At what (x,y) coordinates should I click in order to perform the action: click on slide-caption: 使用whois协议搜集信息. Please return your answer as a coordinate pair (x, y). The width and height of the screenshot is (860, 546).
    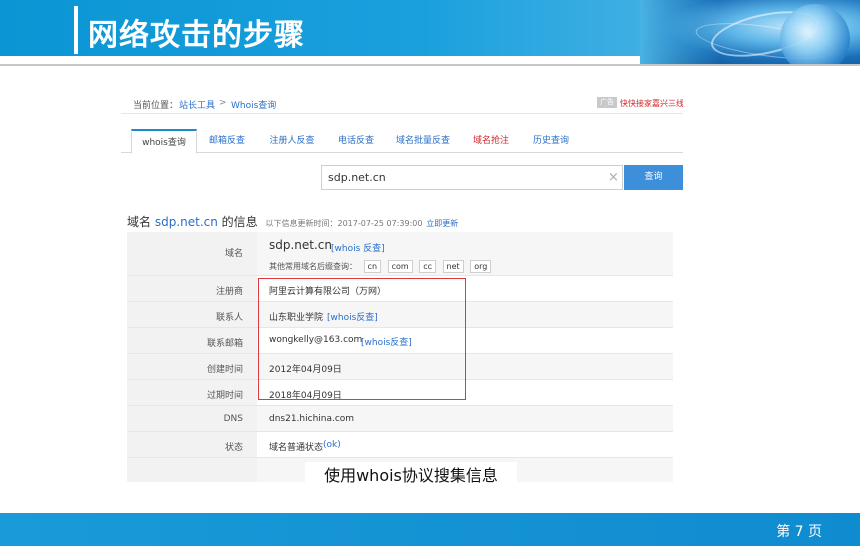
    Looking at the image, I should click on (411, 476).